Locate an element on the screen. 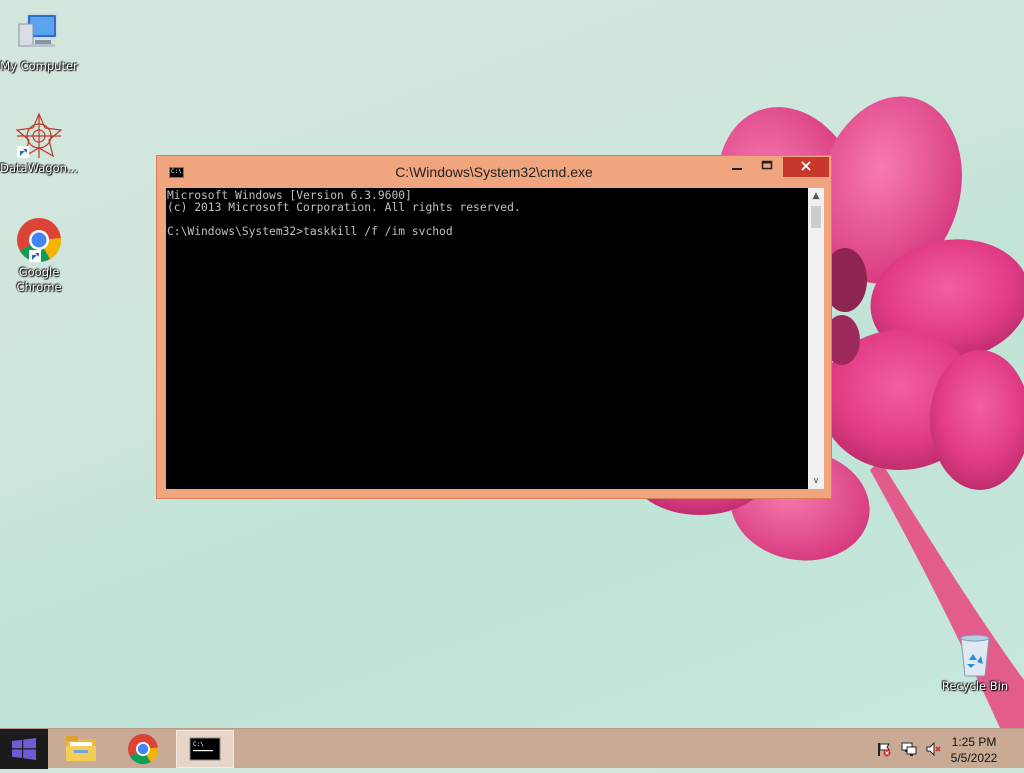  taskbar-google-chrome is located at coordinates (143, 749).